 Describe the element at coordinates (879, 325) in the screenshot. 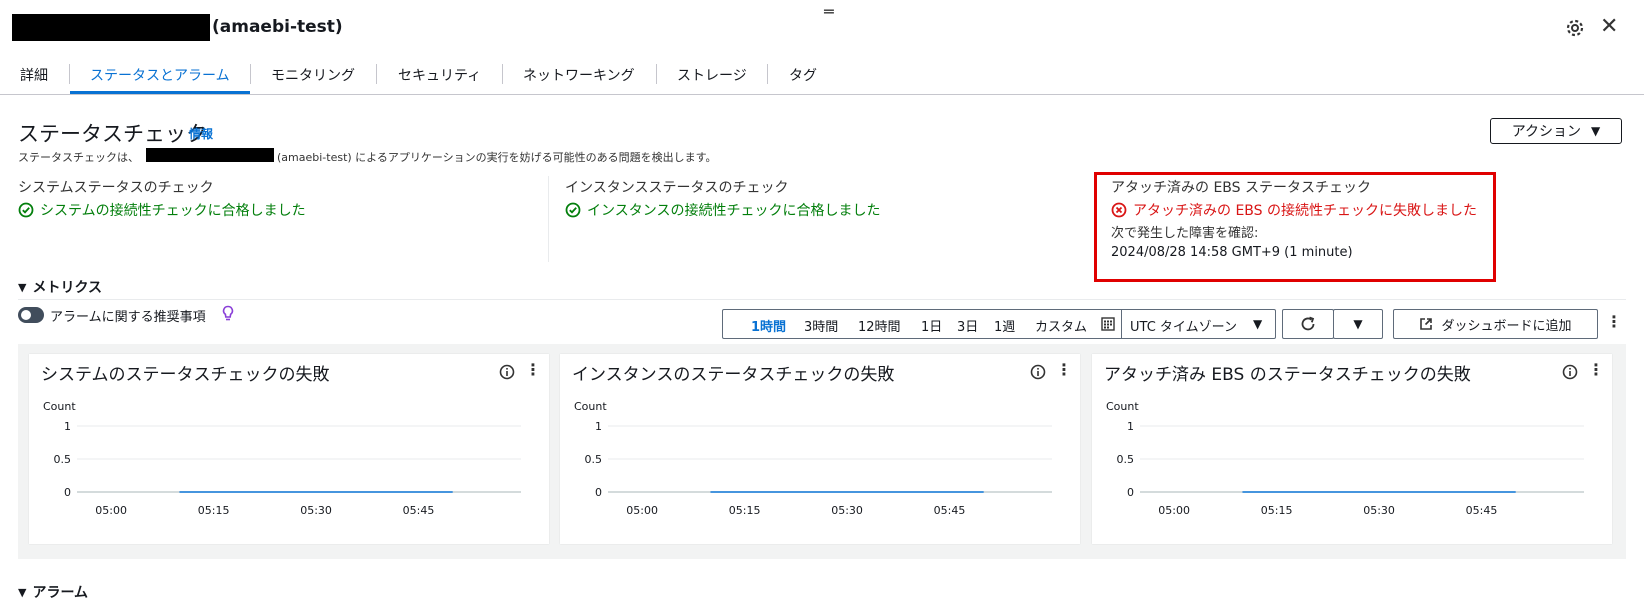

I see `time-range-12h: 12時間` at that location.